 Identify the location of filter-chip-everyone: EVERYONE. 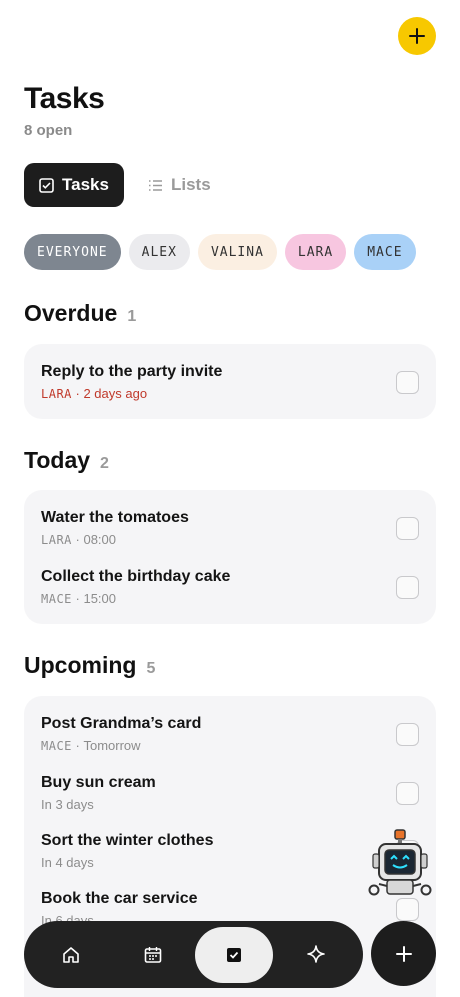
(72, 252).